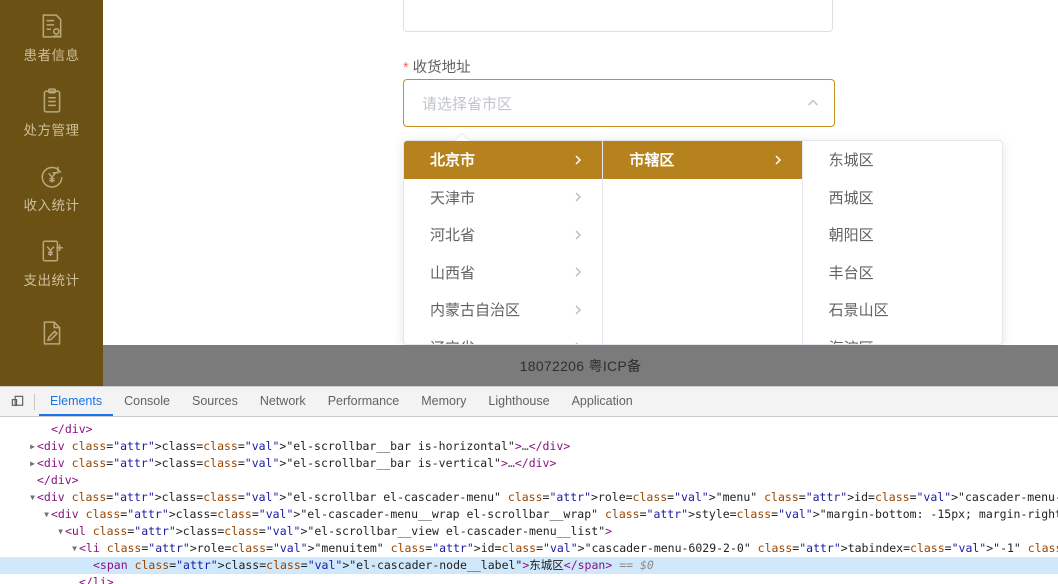  I want to click on cascader-node-label: 市辖区, so click(652, 161).